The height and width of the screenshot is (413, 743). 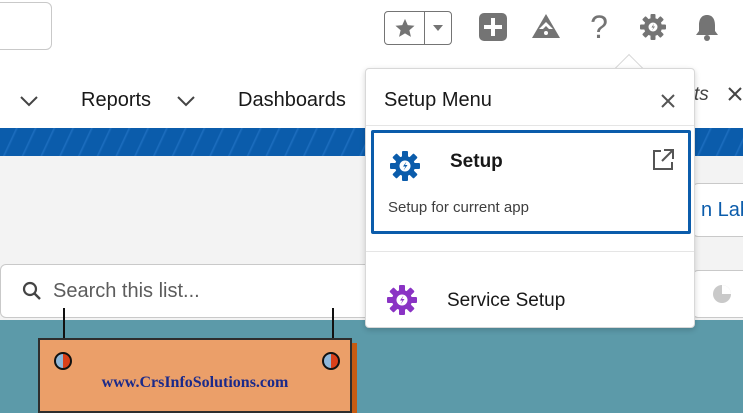 What do you see at coordinates (402, 300) in the screenshot?
I see `service-setup-gear-icon` at bounding box center [402, 300].